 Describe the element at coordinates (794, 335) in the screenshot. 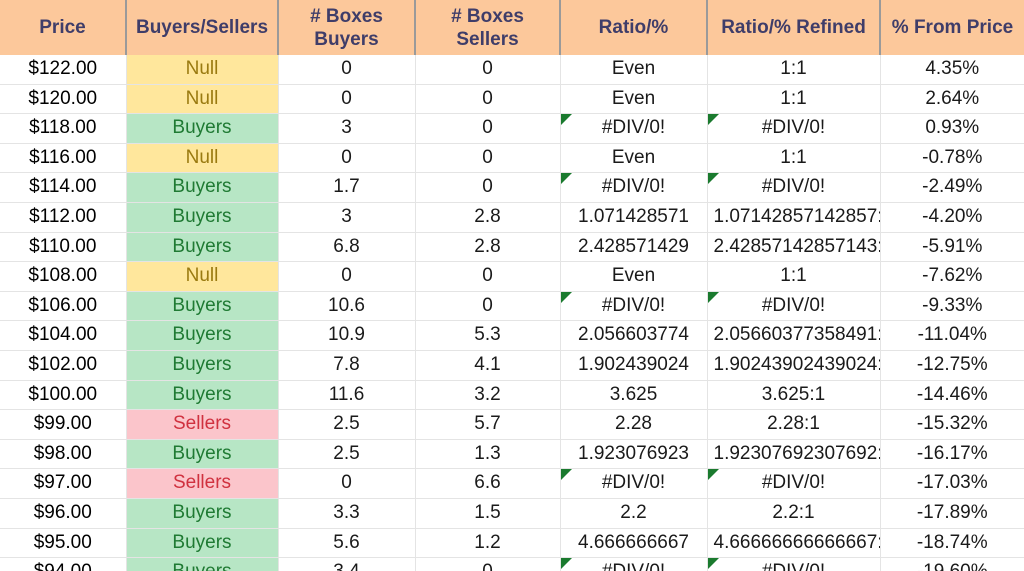

I see `cell-ratio-refined: 2.05660377358491:1` at that location.